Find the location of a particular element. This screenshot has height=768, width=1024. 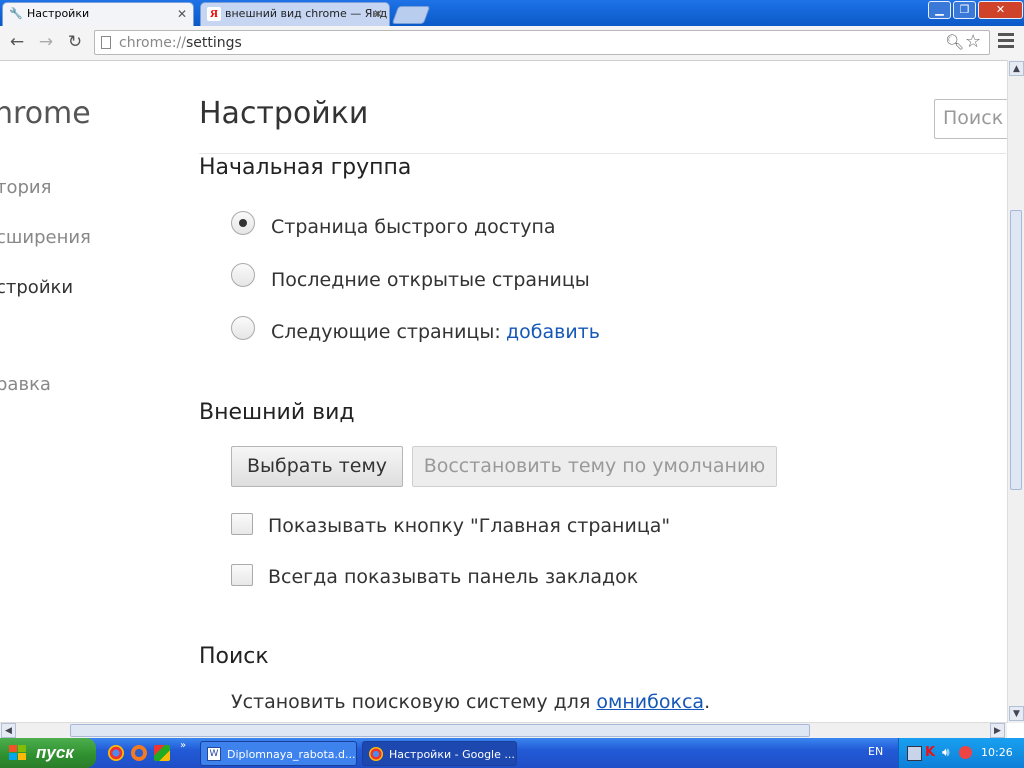

address-bar: chrome://settings 🔍︎ ☆ is located at coordinates (542, 42).